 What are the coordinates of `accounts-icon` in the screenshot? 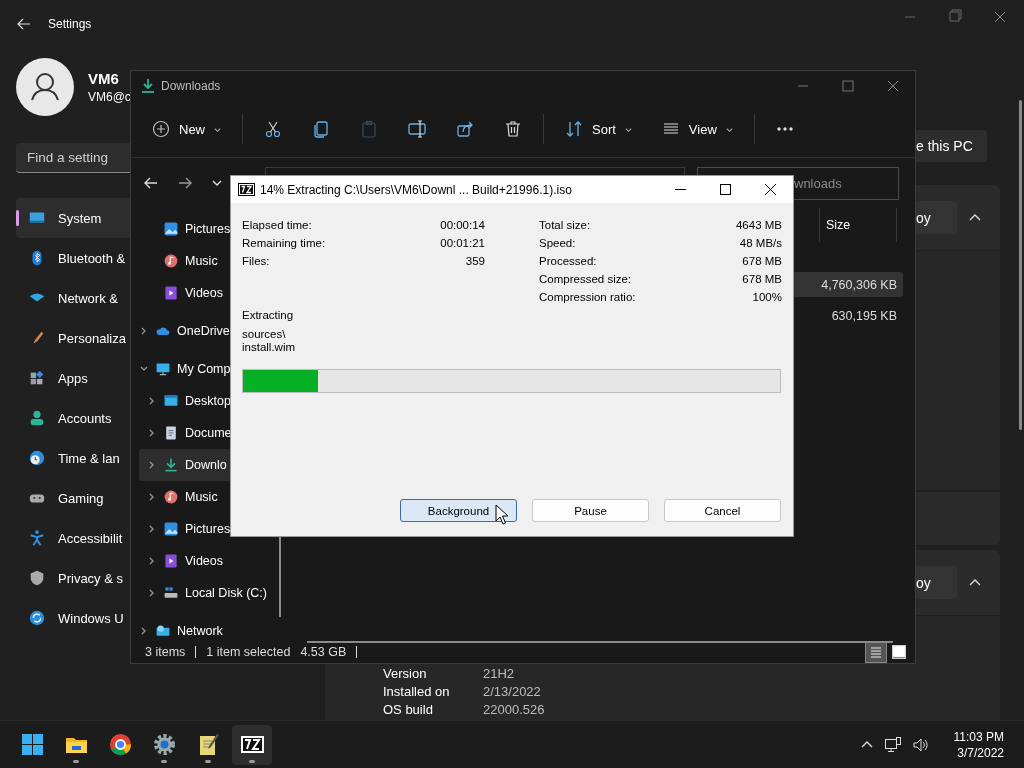 It's located at (37, 418).